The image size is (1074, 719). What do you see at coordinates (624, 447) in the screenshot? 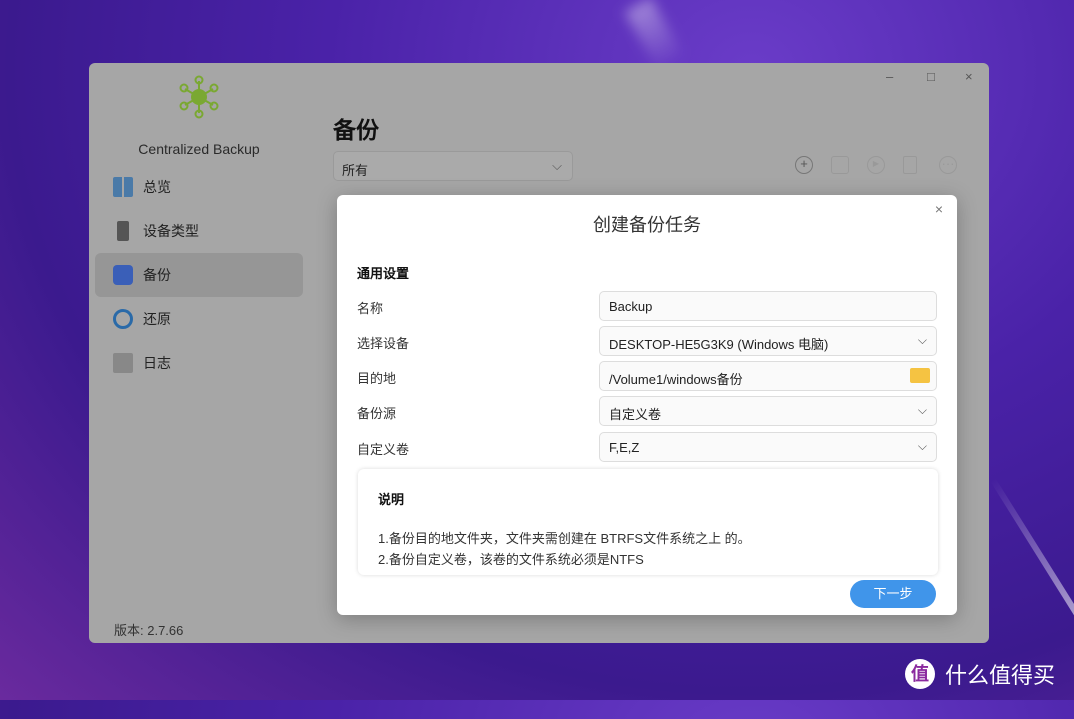
I see `custom-volume-value: F,E,Z` at bounding box center [624, 447].